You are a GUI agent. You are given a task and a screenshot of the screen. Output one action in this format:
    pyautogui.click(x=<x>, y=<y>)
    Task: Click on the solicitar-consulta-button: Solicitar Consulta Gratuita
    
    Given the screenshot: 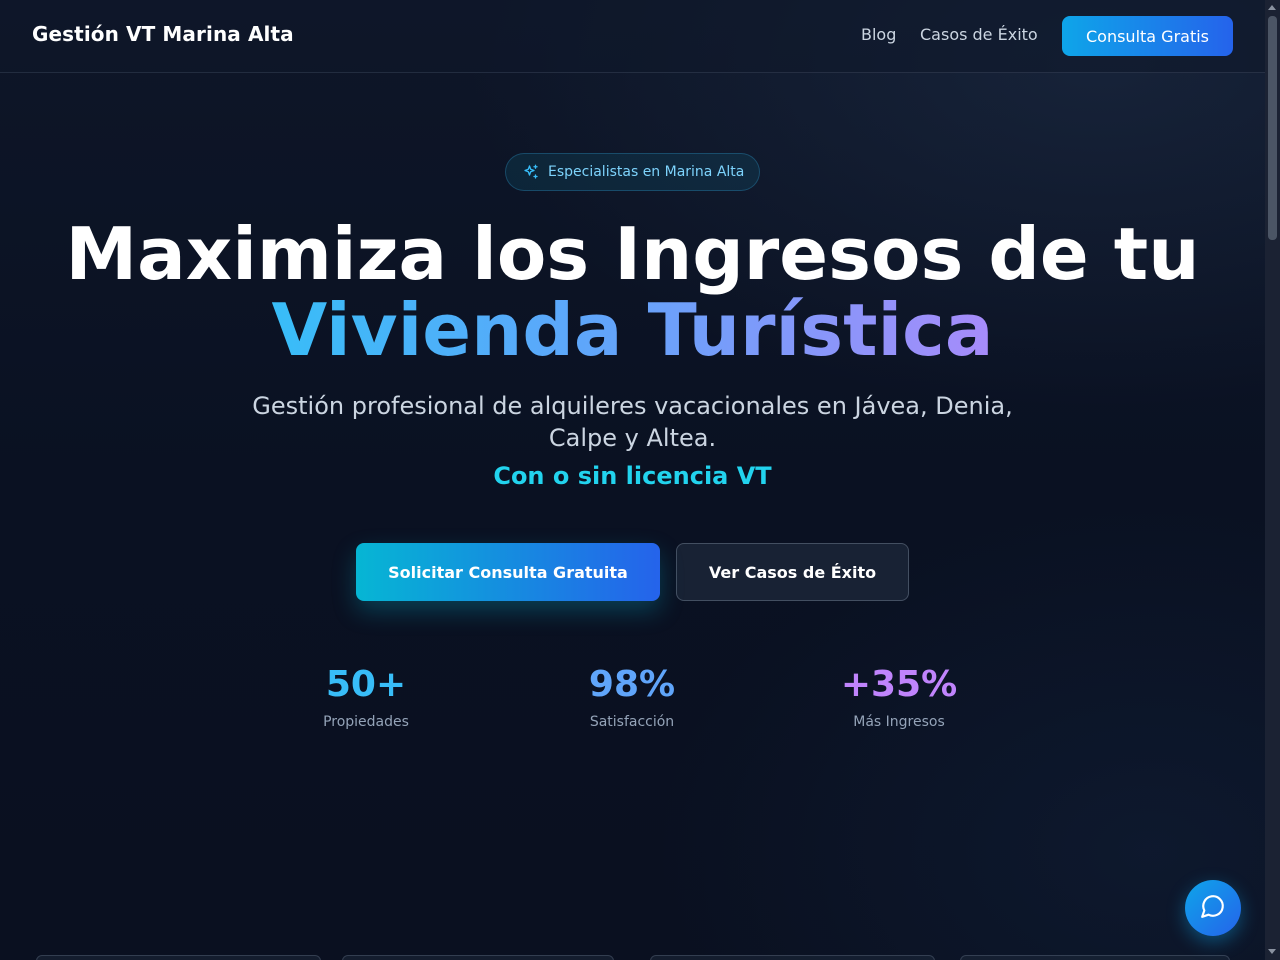 What is the action you would take?
    pyautogui.click(x=508, y=572)
    